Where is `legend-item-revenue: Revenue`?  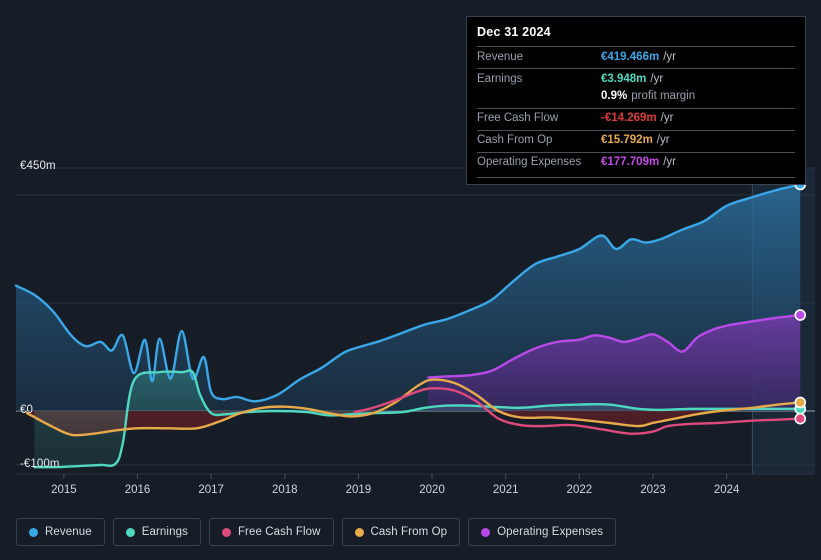
legend-item-revenue: Revenue is located at coordinates (60, 532).